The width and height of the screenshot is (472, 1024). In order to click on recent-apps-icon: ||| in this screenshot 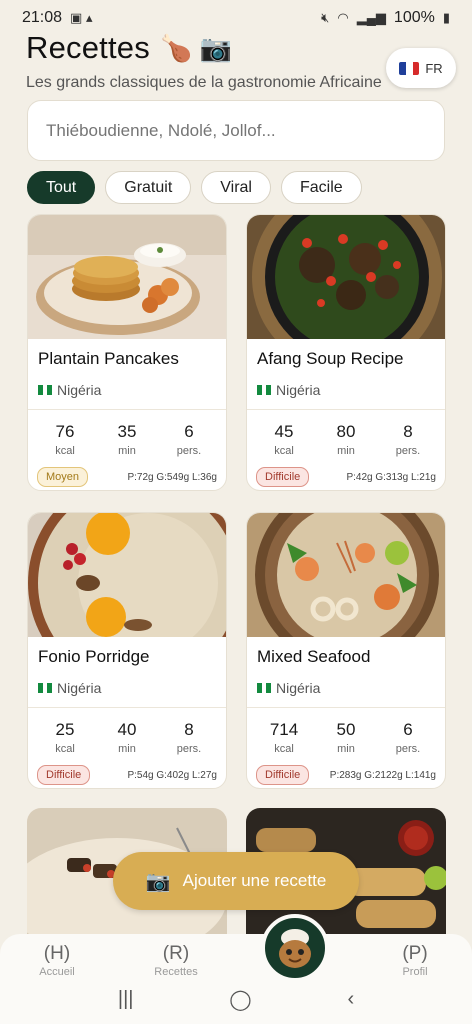, I will do `click(126, 999)`.